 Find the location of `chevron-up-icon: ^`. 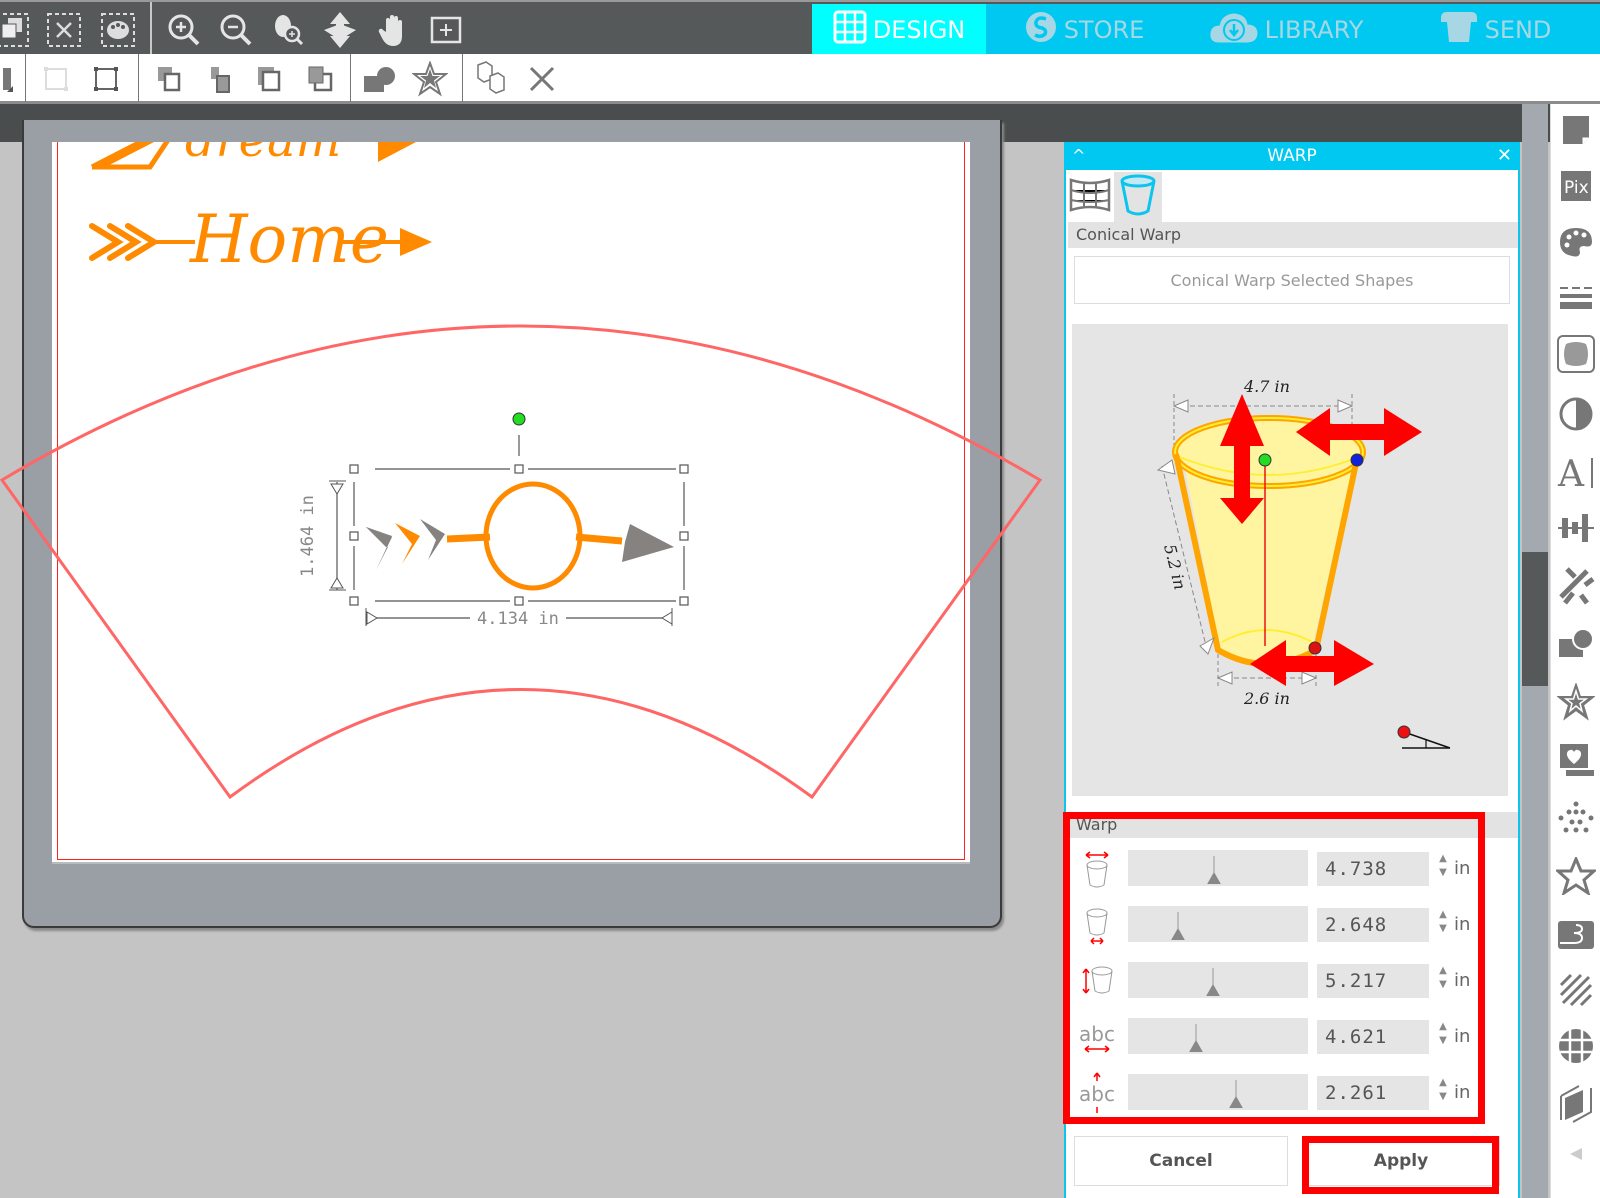

chevron-up-icon: ^ is located at coordinates (1078, 156).